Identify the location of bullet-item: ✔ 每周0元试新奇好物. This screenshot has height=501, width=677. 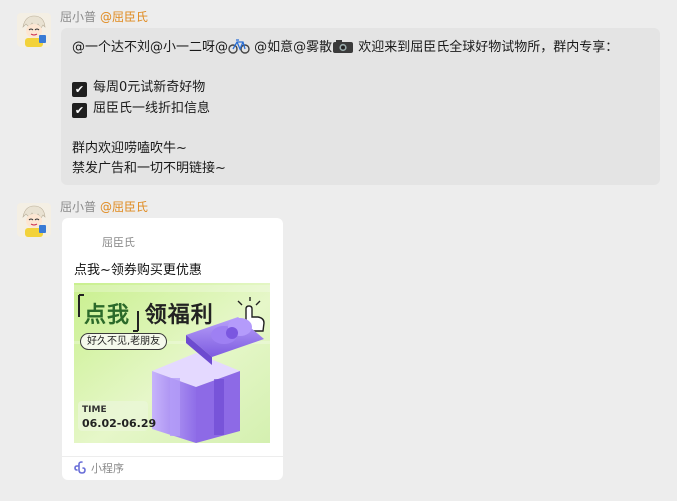
(138, 88).